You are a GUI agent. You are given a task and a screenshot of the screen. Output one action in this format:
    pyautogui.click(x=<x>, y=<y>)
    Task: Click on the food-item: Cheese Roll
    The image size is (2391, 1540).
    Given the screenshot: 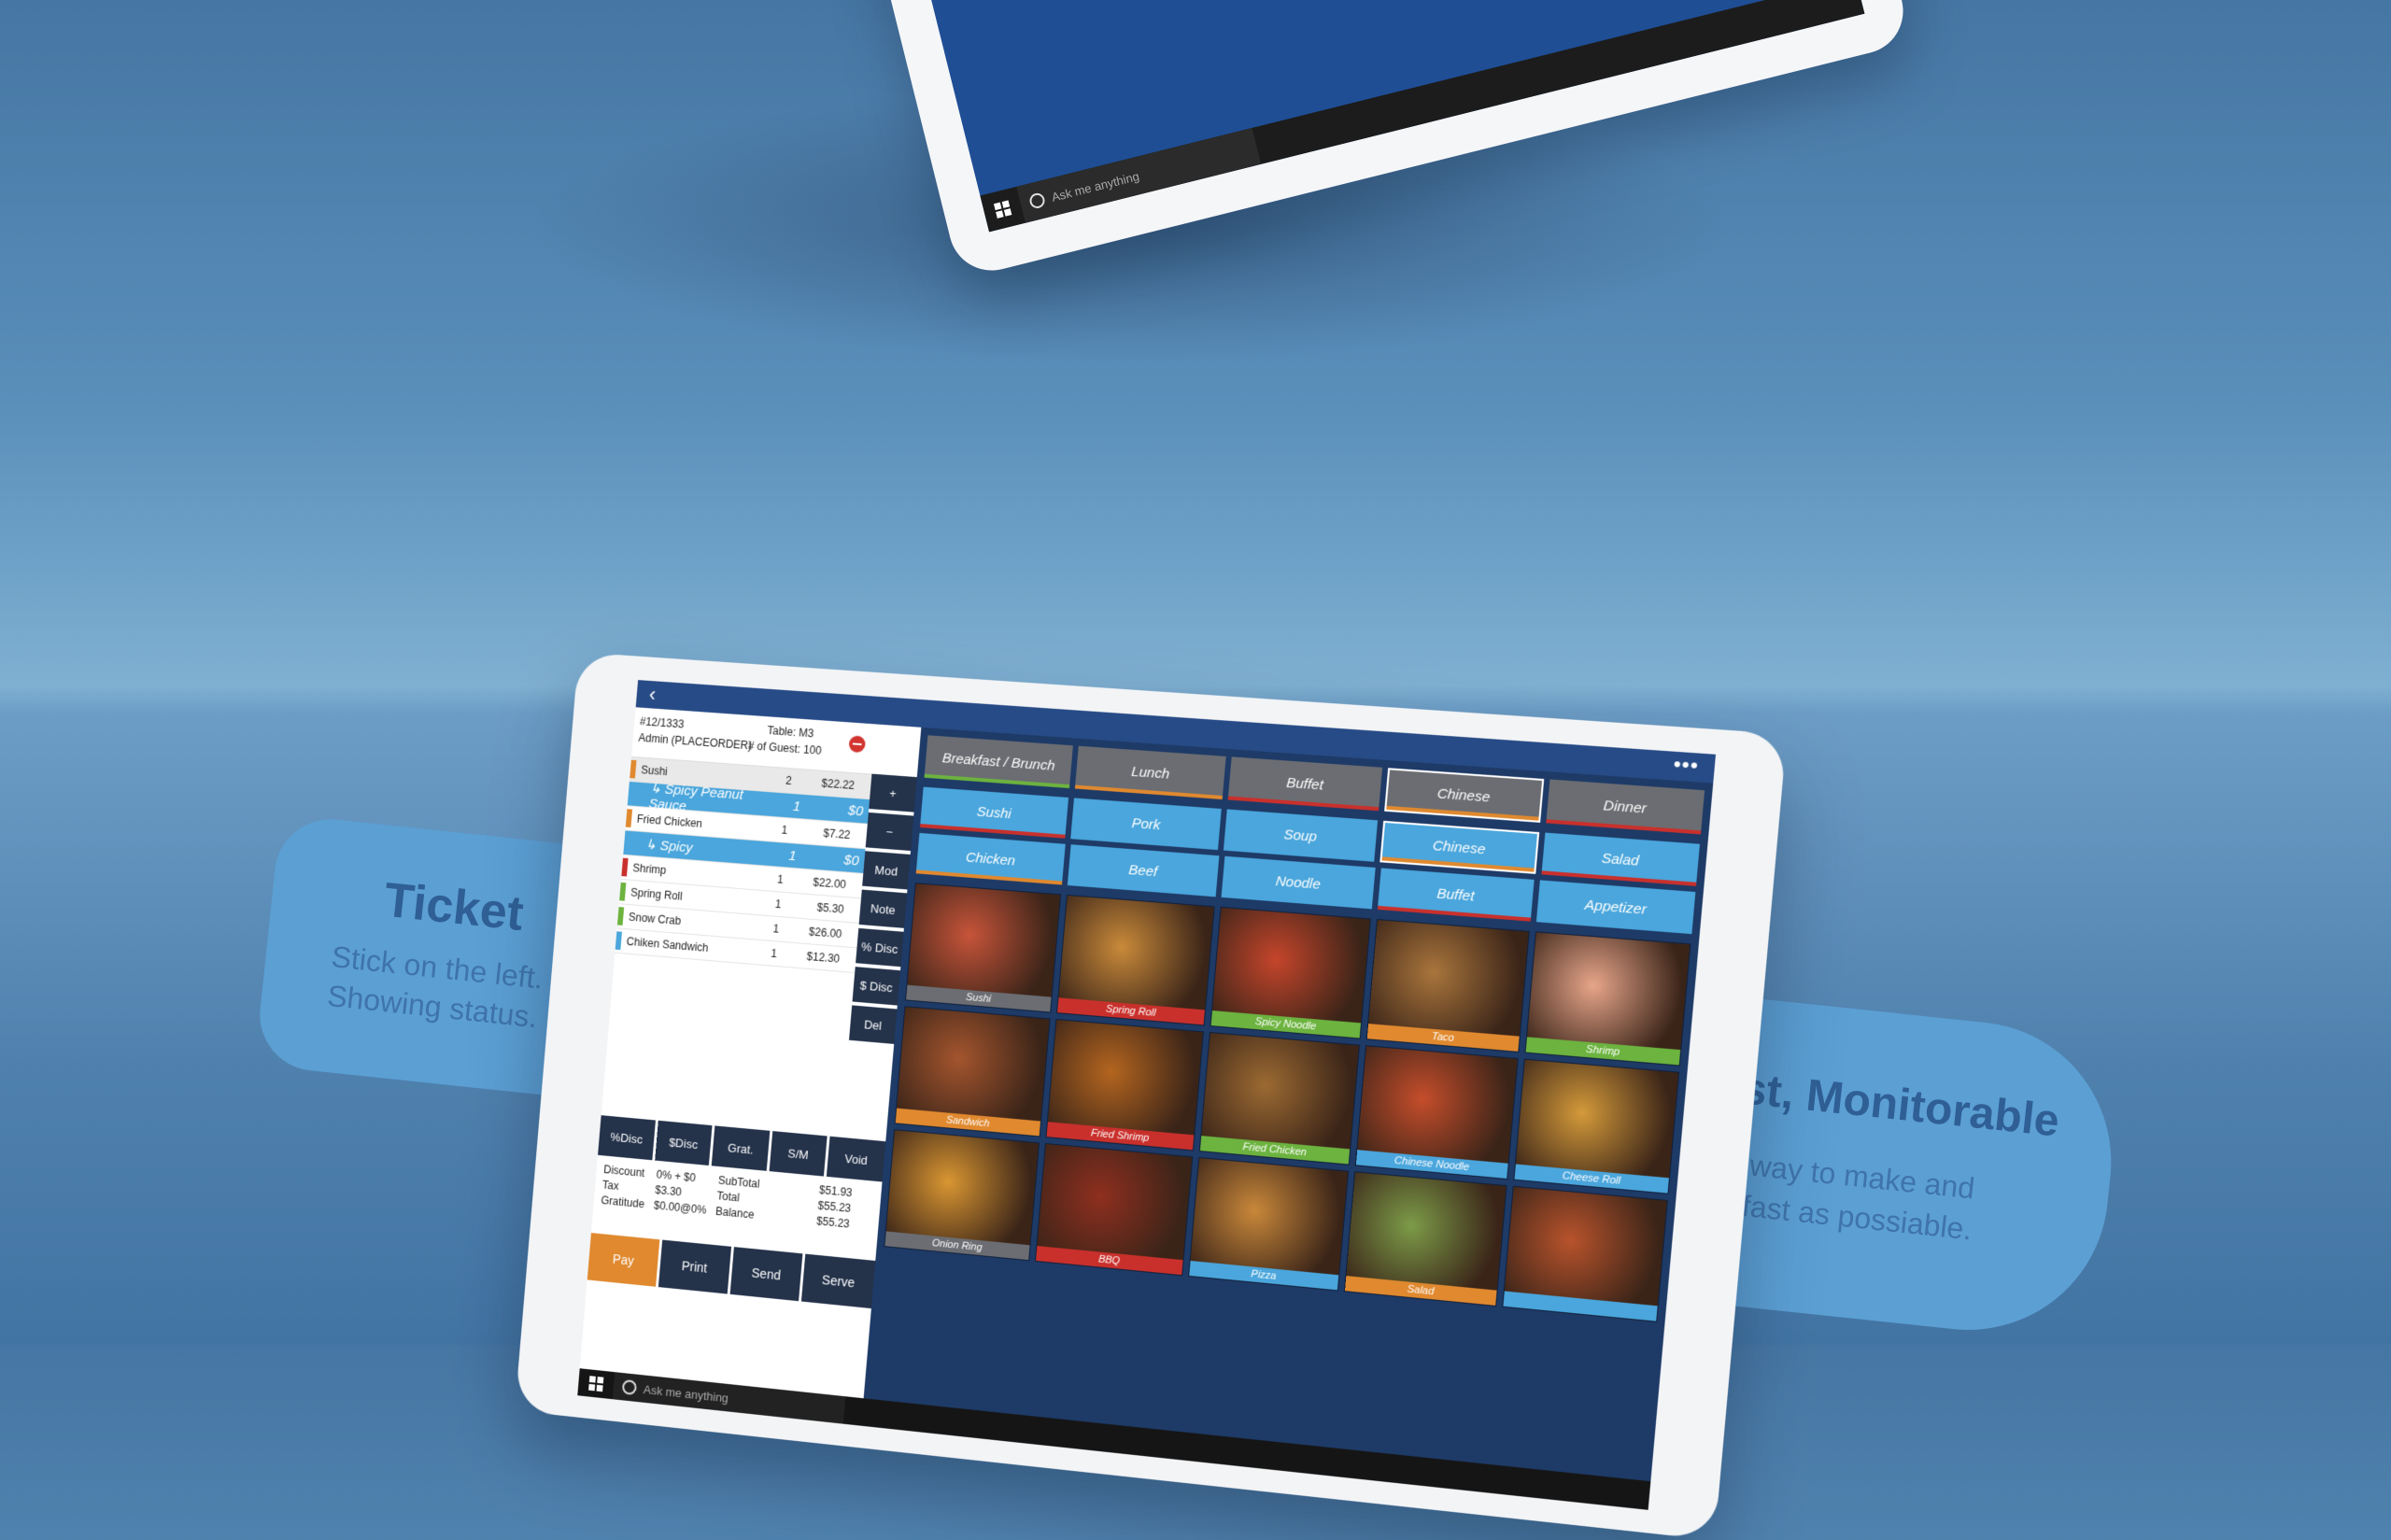 What is the action you would take?
    pyautogui.click(x=1597, y=1126)
    